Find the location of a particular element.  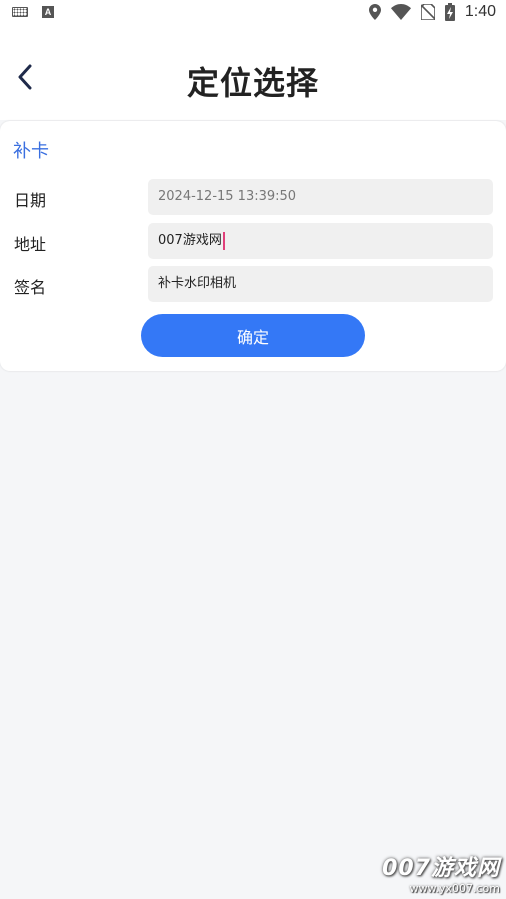

keyboard-icon is located at coordinates (20, 12).